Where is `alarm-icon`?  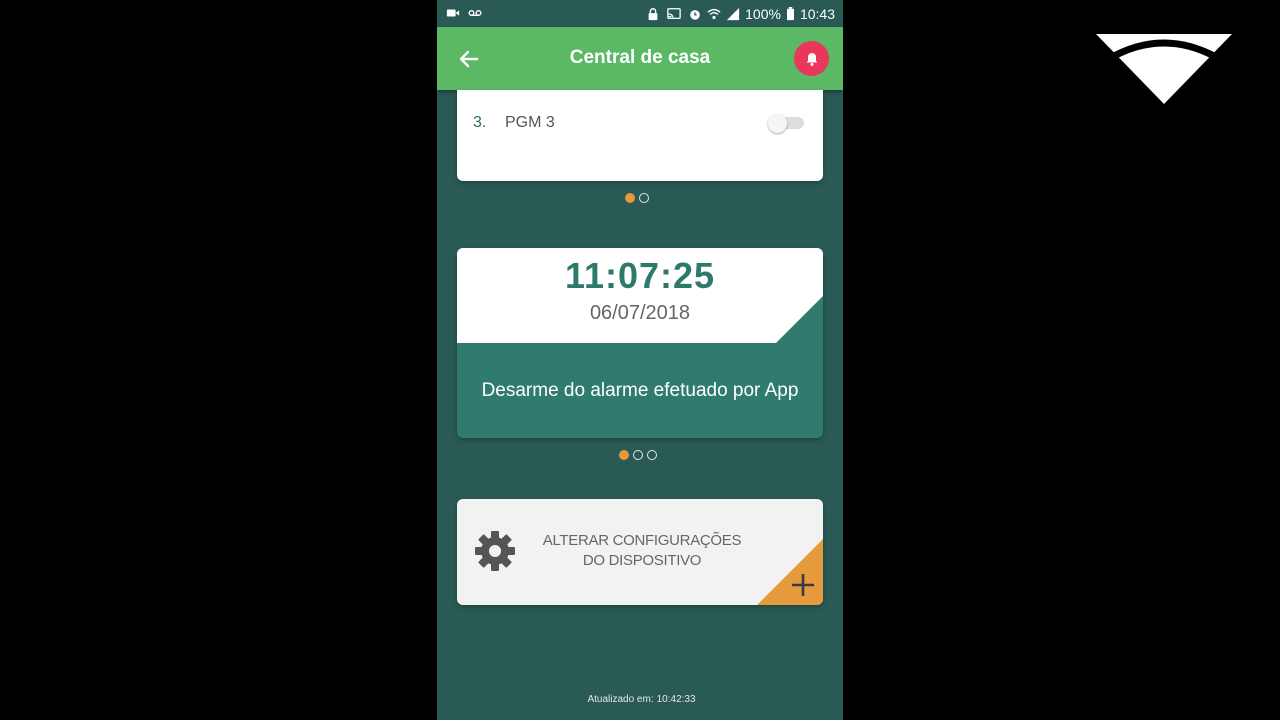
alarm-icon is located at coordinates (695, 15).